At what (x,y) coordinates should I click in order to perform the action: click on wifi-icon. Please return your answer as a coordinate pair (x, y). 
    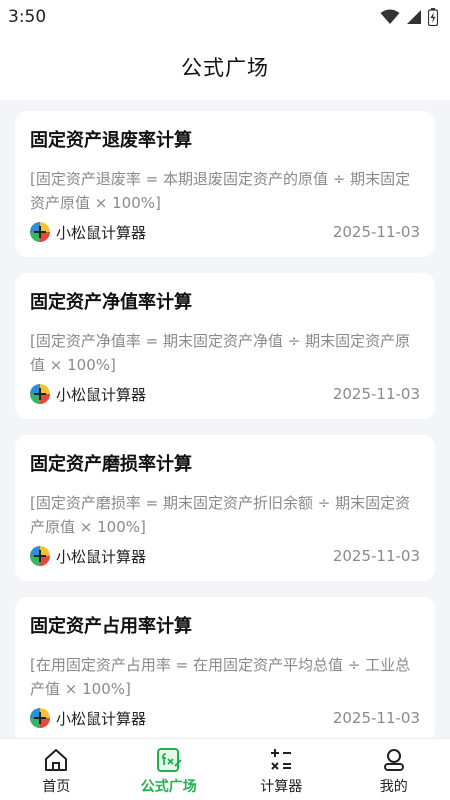
    Looking at the image, I should click on (390, 16).